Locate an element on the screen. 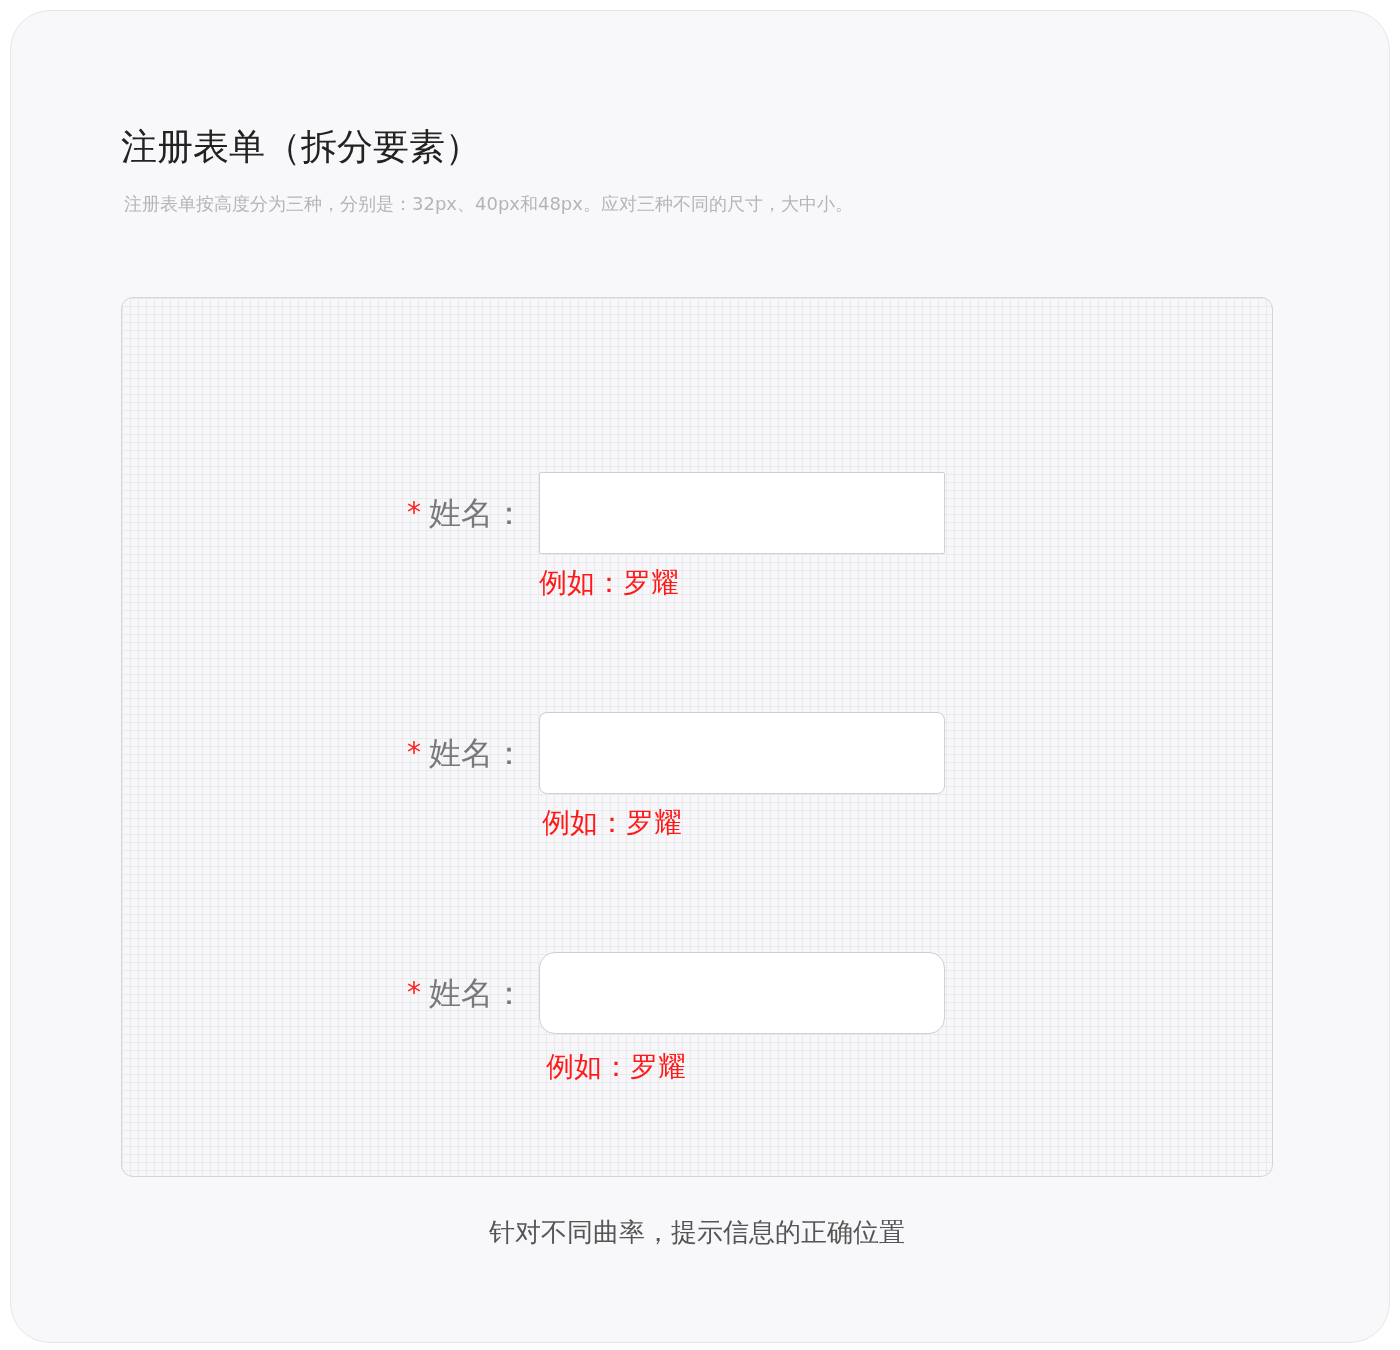 This screenshot has width=1400, height=1350. caption: 针对不同曲率，提示信息的正确位置 is located at coordinates (697, 1232).